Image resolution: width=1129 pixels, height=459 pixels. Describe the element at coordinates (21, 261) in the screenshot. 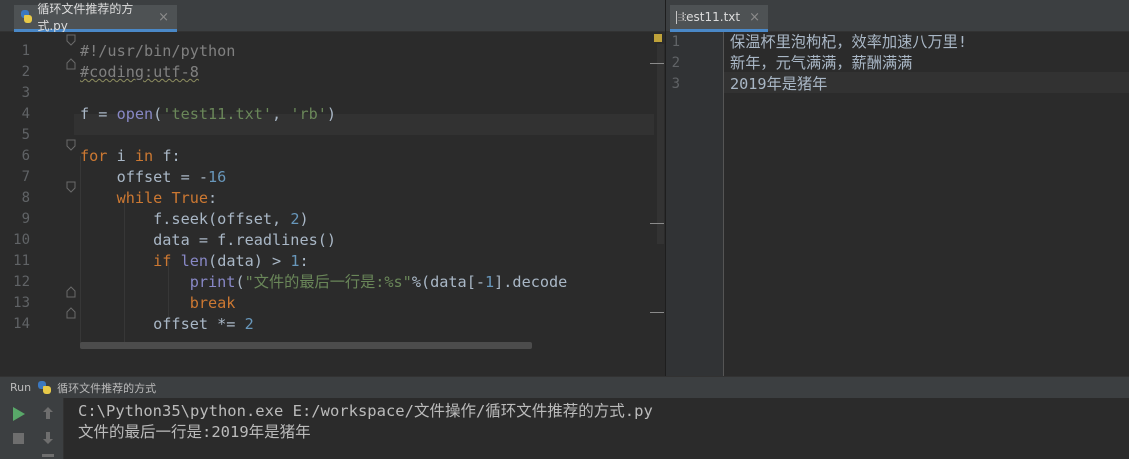

I see `line-number: 11` at that location.